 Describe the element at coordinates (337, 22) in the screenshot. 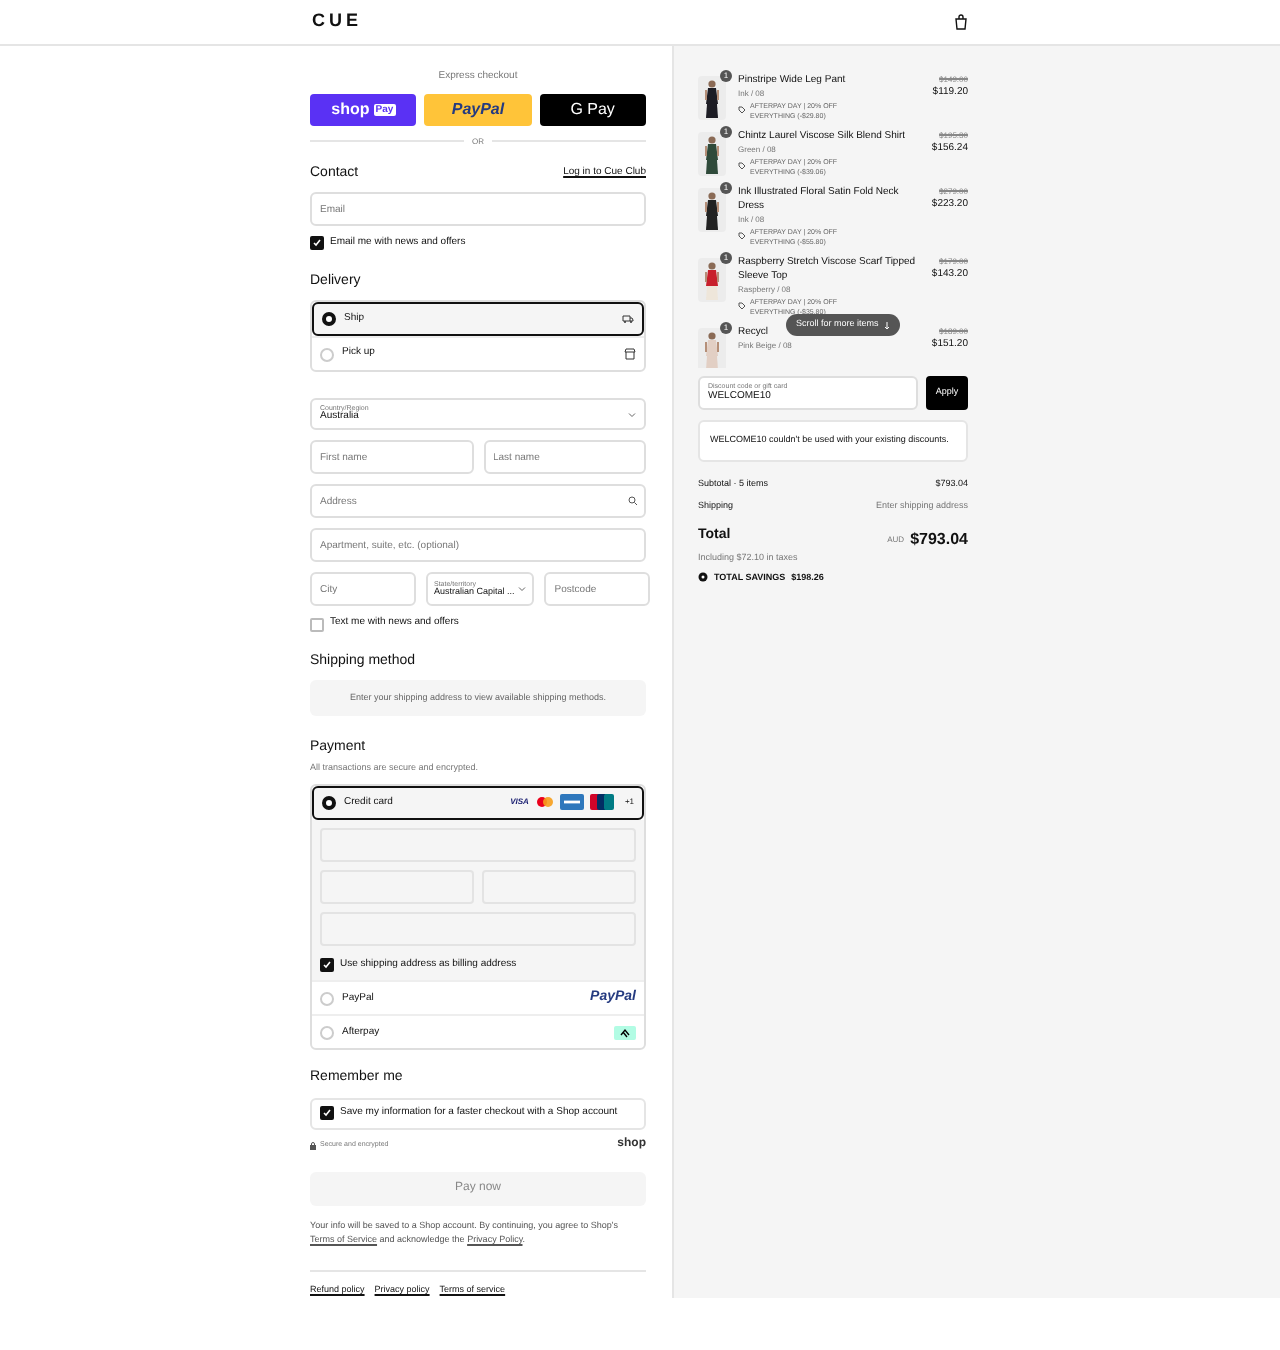

I see `logo: CUE` at that location.